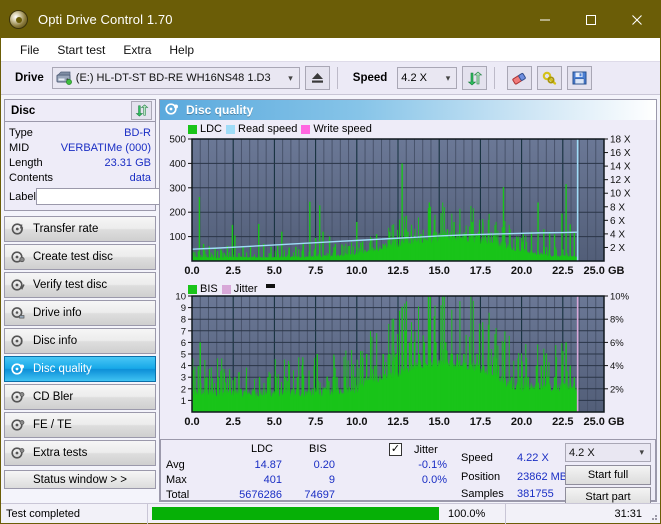 This screenshot has height=524, width=661. What do you see at coordinates (18, 425) in the screenshot?
I see `fe-te-icon` at bounding box center [18, 425].